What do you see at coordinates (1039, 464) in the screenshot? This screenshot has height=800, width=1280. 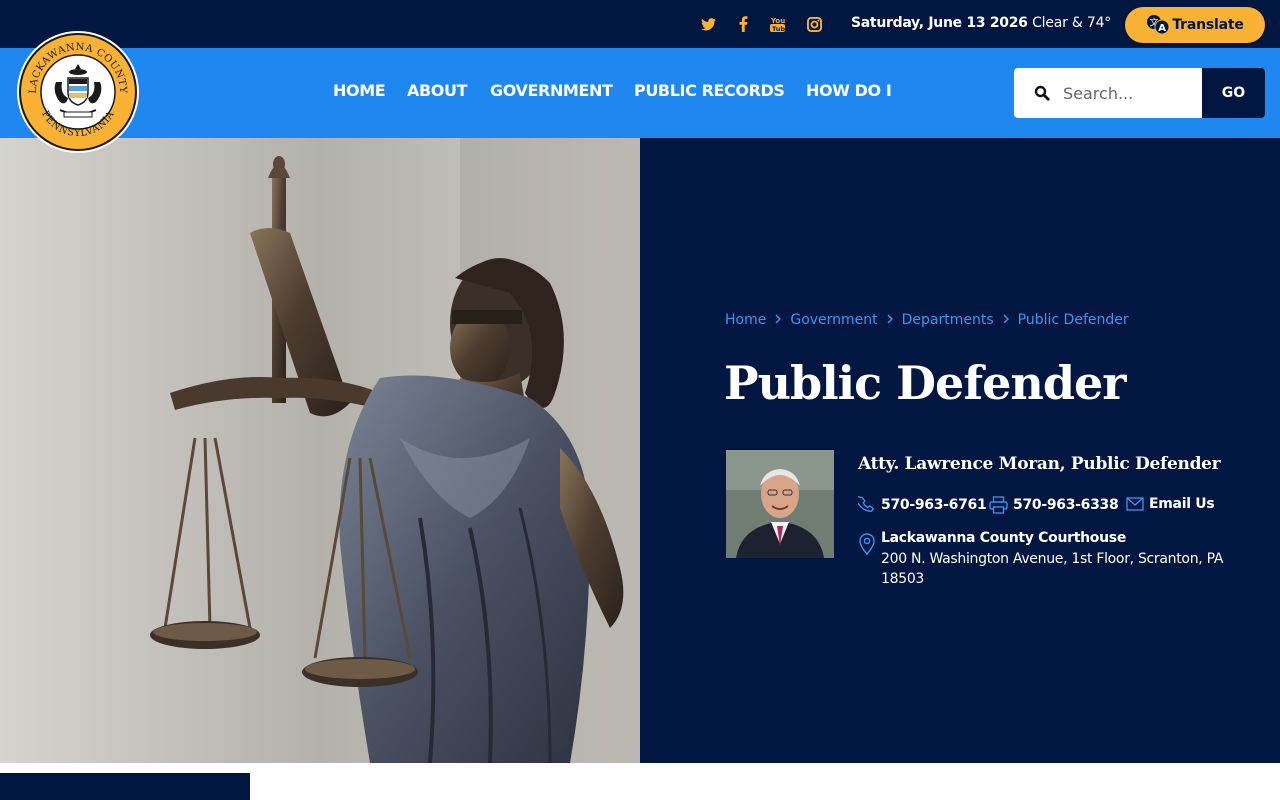 I see `contact-name: Atty. Lawrence Moran, Public Defender` at bounding box center [1039, 464].